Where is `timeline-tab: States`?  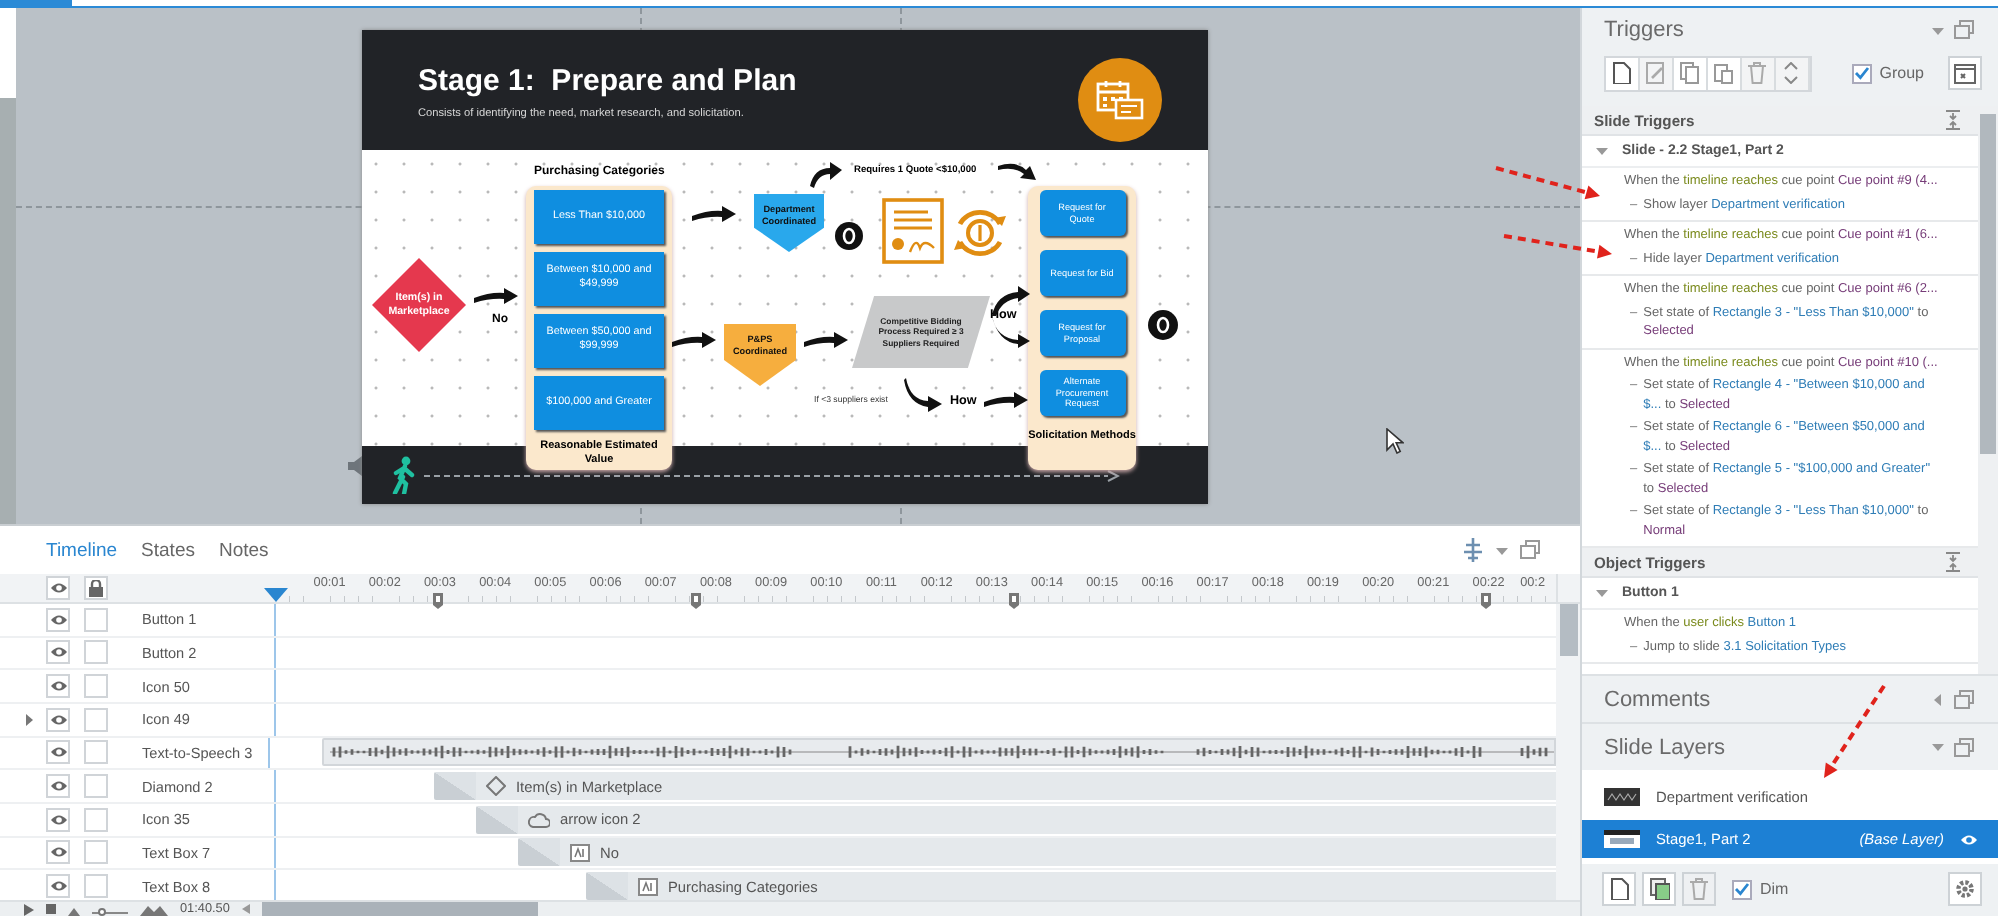
timeline-tab: States is located at coordinates (168, 550).